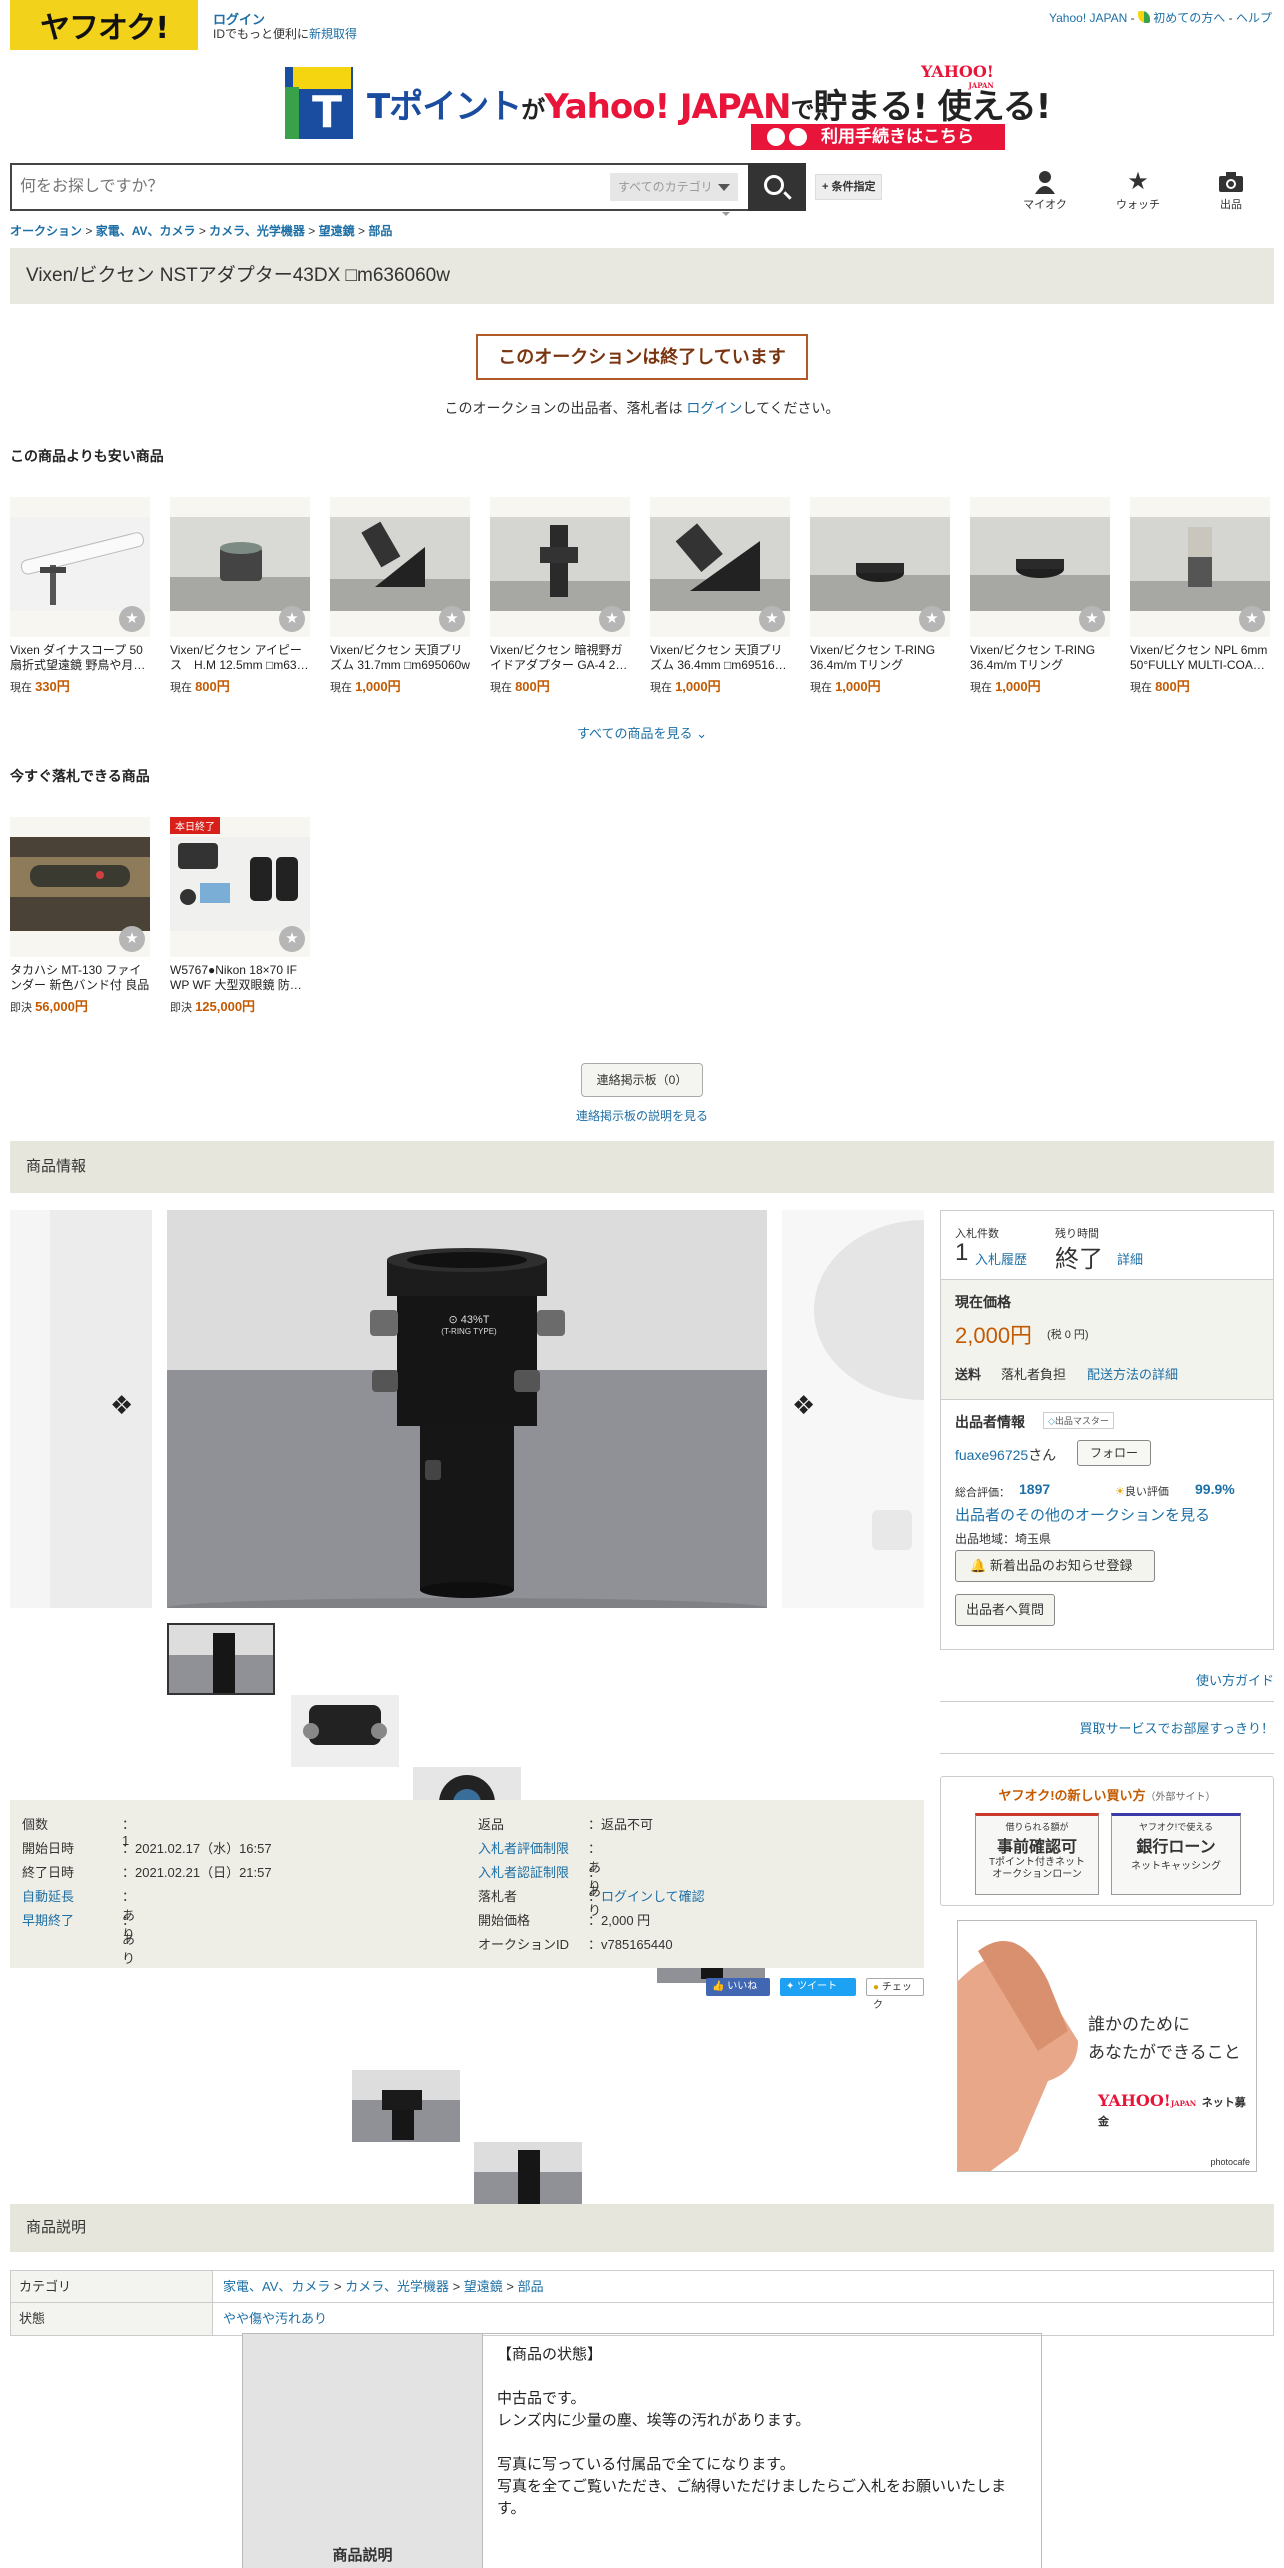 The width and height of the screenshot is (1284, 2568). I want to click on search-input, so click(310, 187).